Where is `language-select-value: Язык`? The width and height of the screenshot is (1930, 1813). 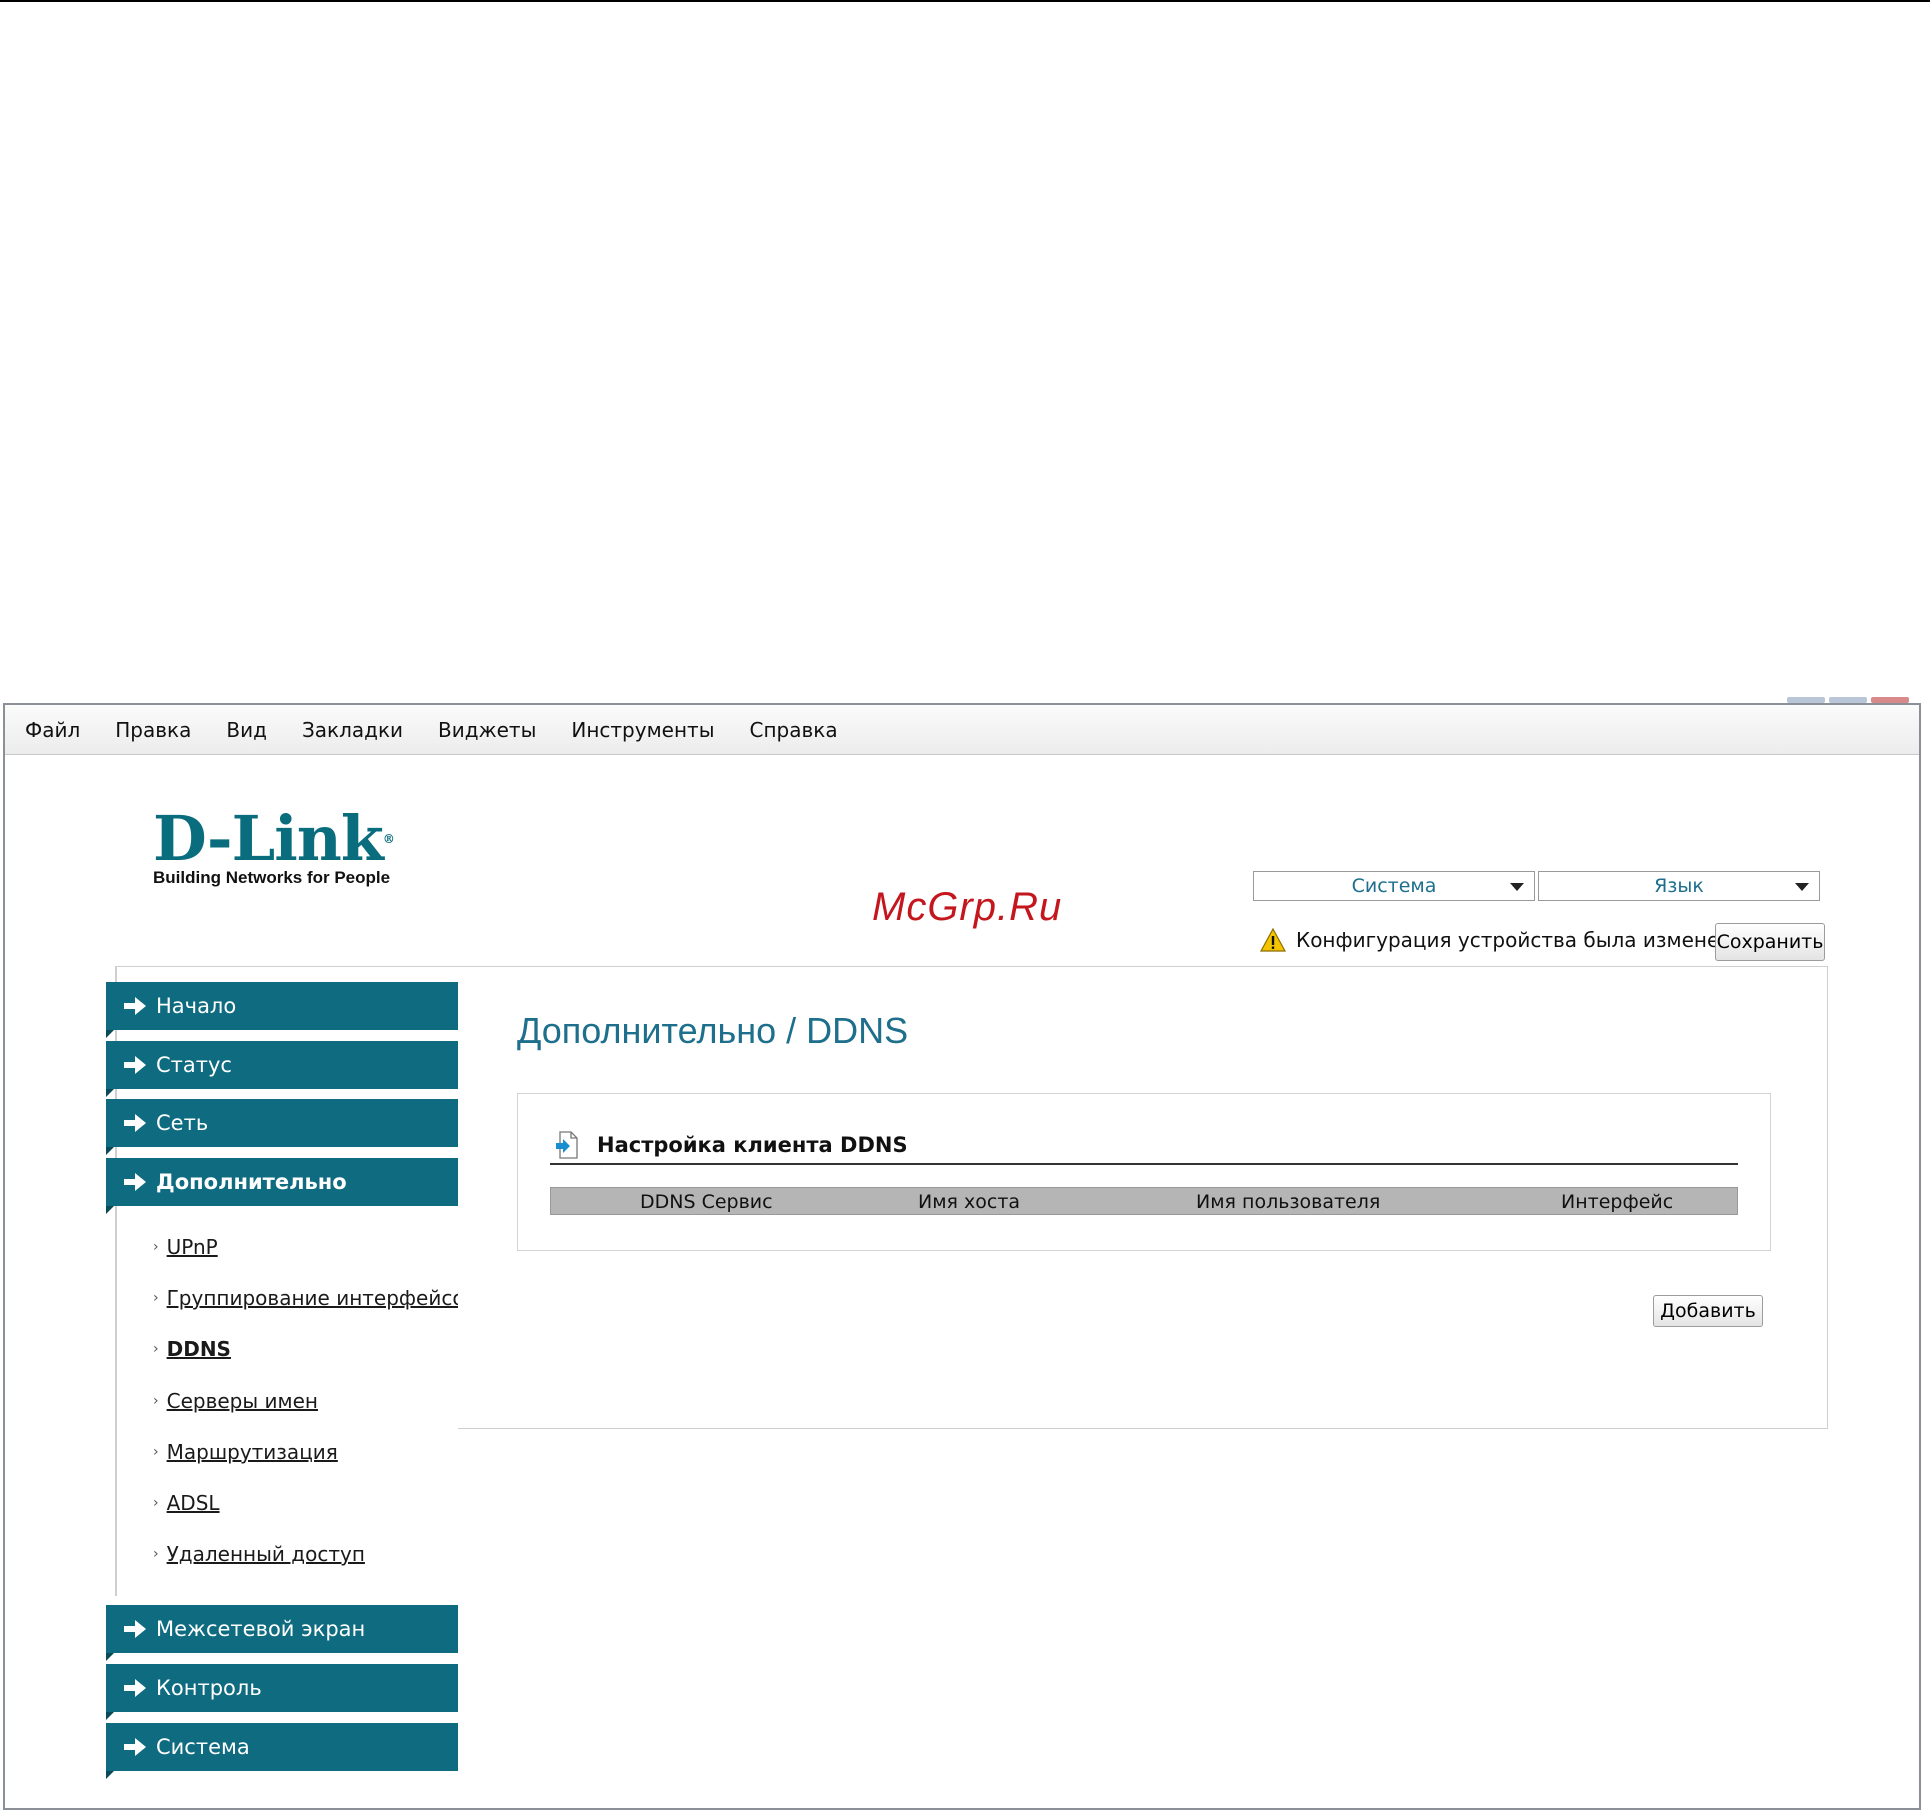 language-select-value: Язык is located at coordinates (1679, 886).